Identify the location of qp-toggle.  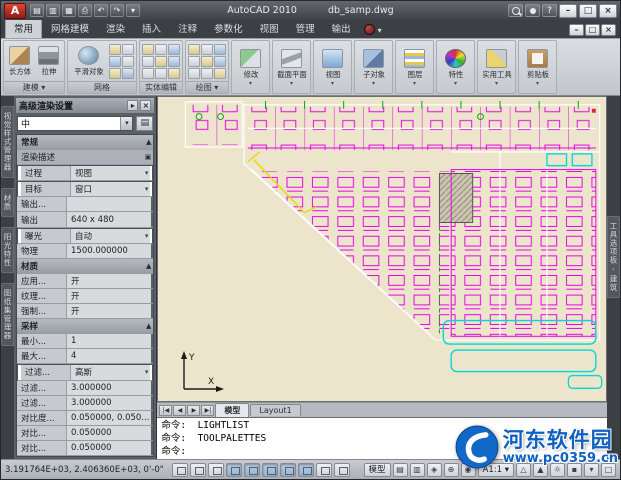
(341, 469).